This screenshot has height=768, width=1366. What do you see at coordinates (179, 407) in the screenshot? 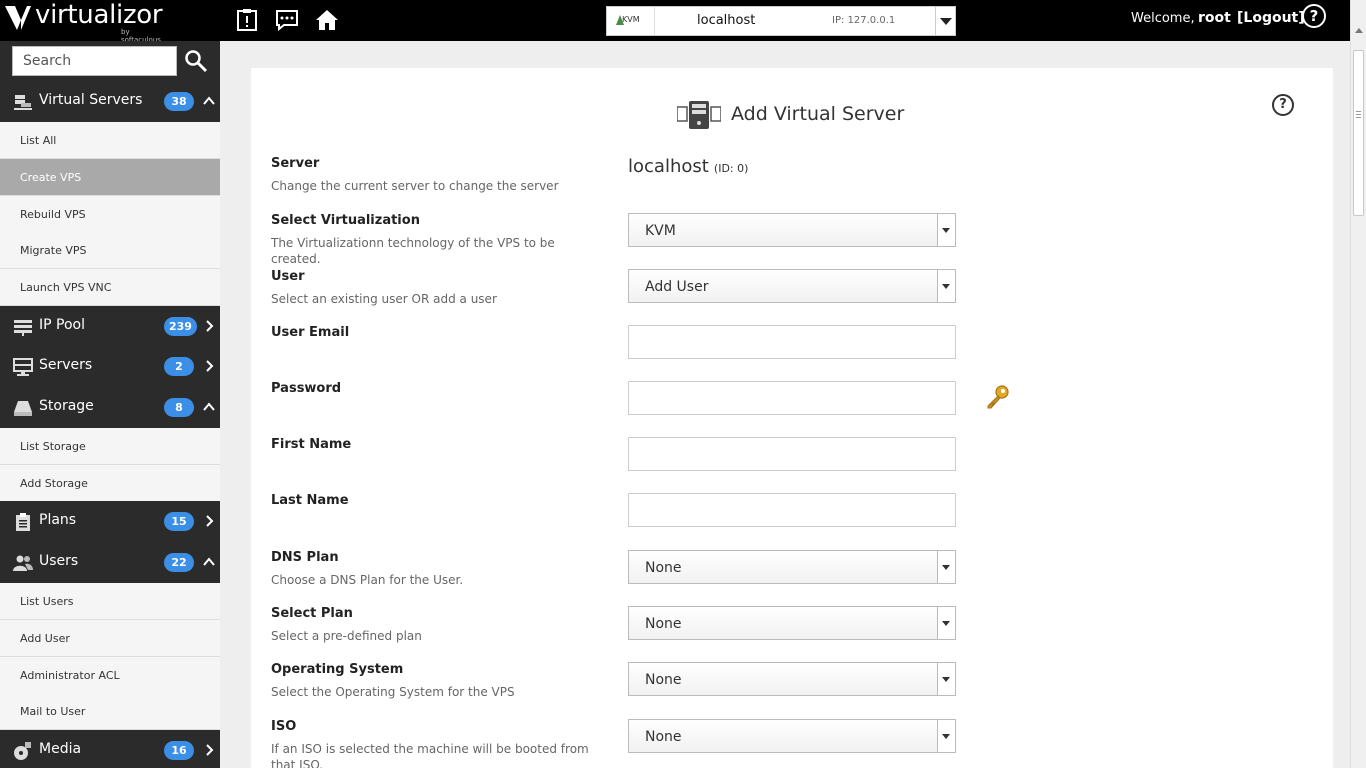
I see `count-badge: 8` at bounding box center [179, 407].